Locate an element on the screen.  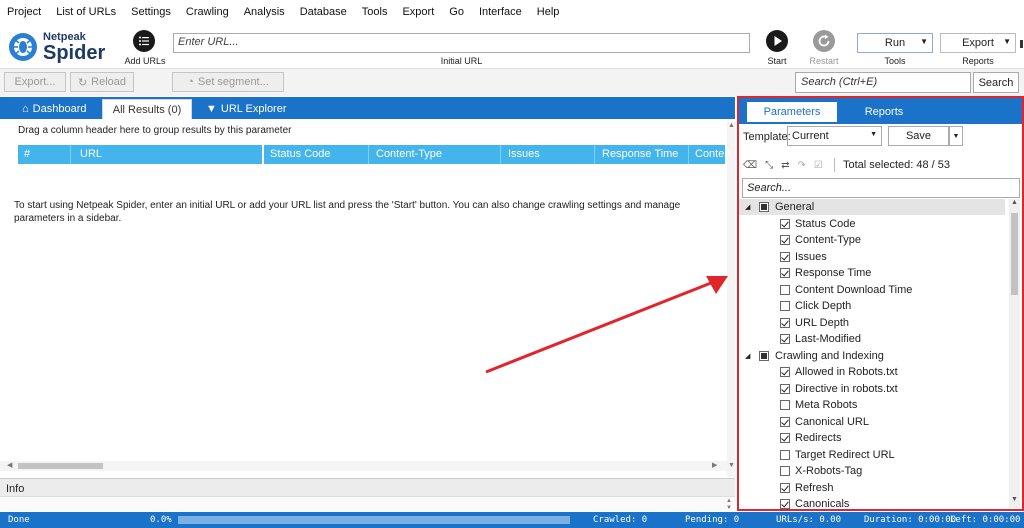
menu-item-analysis: Analysis is located at coordinates (264, 12).